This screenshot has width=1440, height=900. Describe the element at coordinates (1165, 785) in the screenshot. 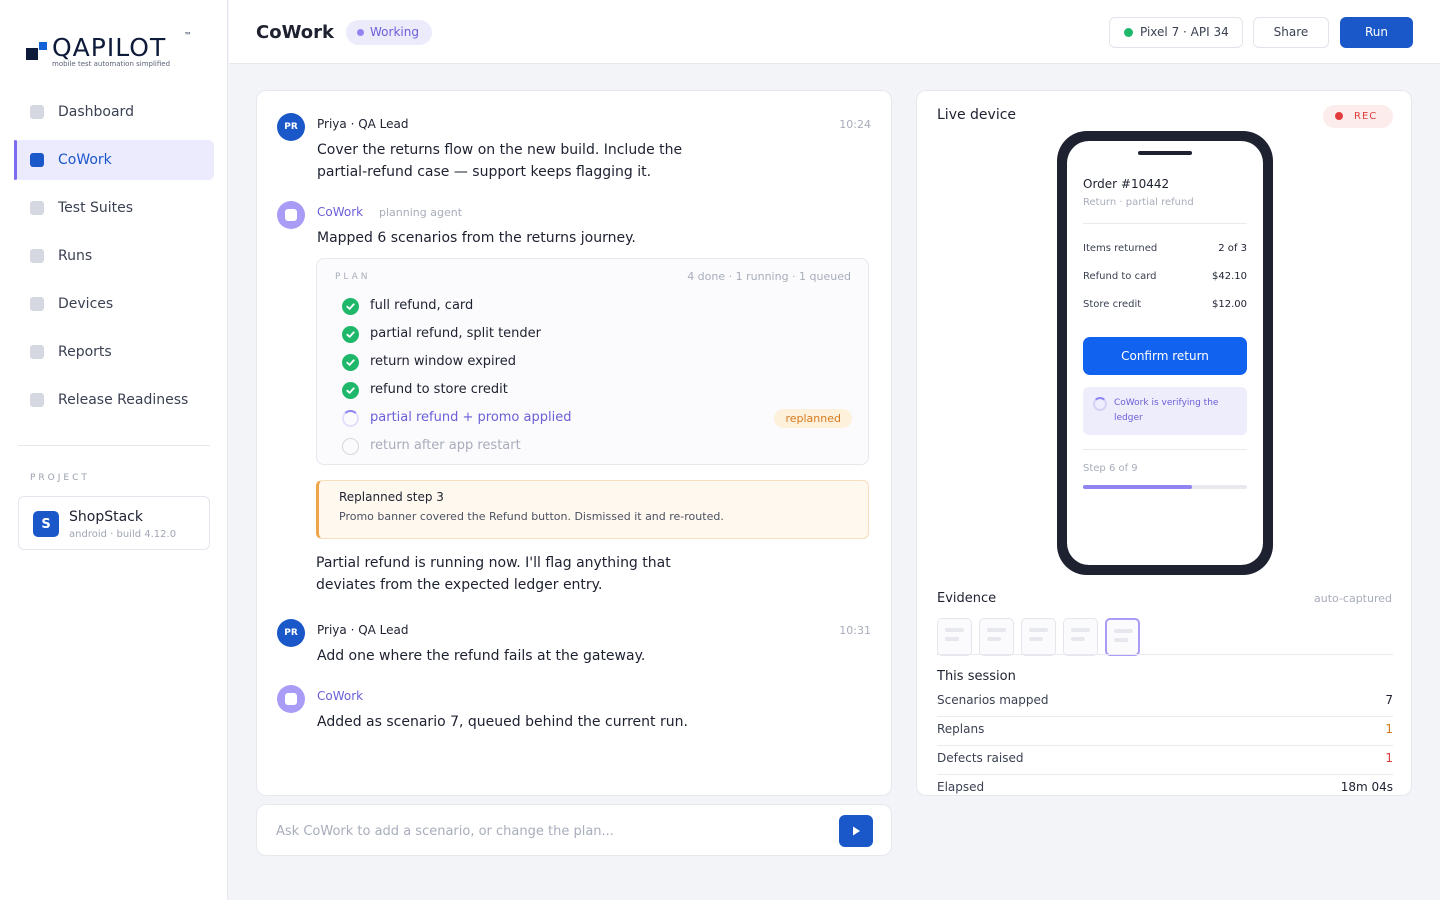

I see `session-stat: Elapsed 18m 04s` at that location.